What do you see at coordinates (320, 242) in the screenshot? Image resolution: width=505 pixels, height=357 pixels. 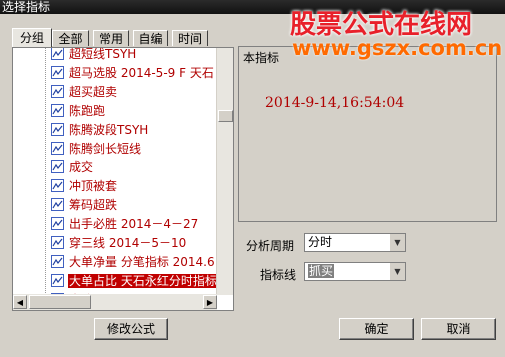 I see `period-value: 分时` at bounding box center [320, 242].